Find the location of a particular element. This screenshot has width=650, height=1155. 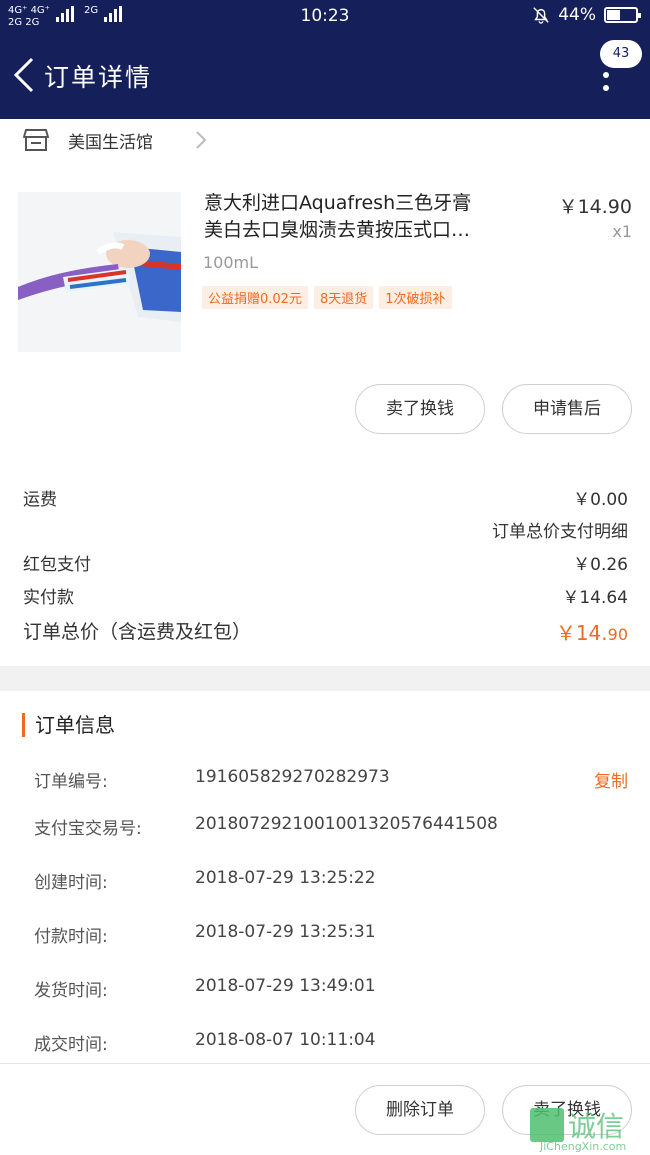

redpacket-label: 红包支付 is located at coordinates (57, 565).